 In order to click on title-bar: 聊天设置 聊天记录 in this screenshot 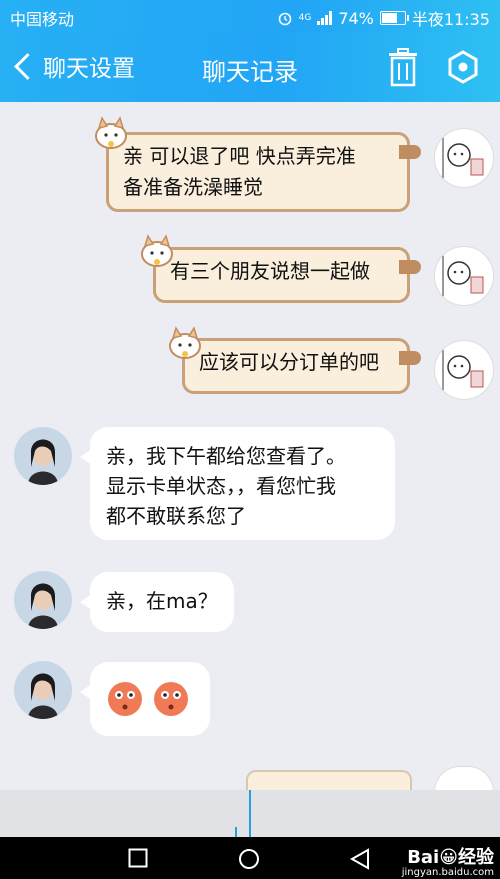, I will do `click(250, 67)`.